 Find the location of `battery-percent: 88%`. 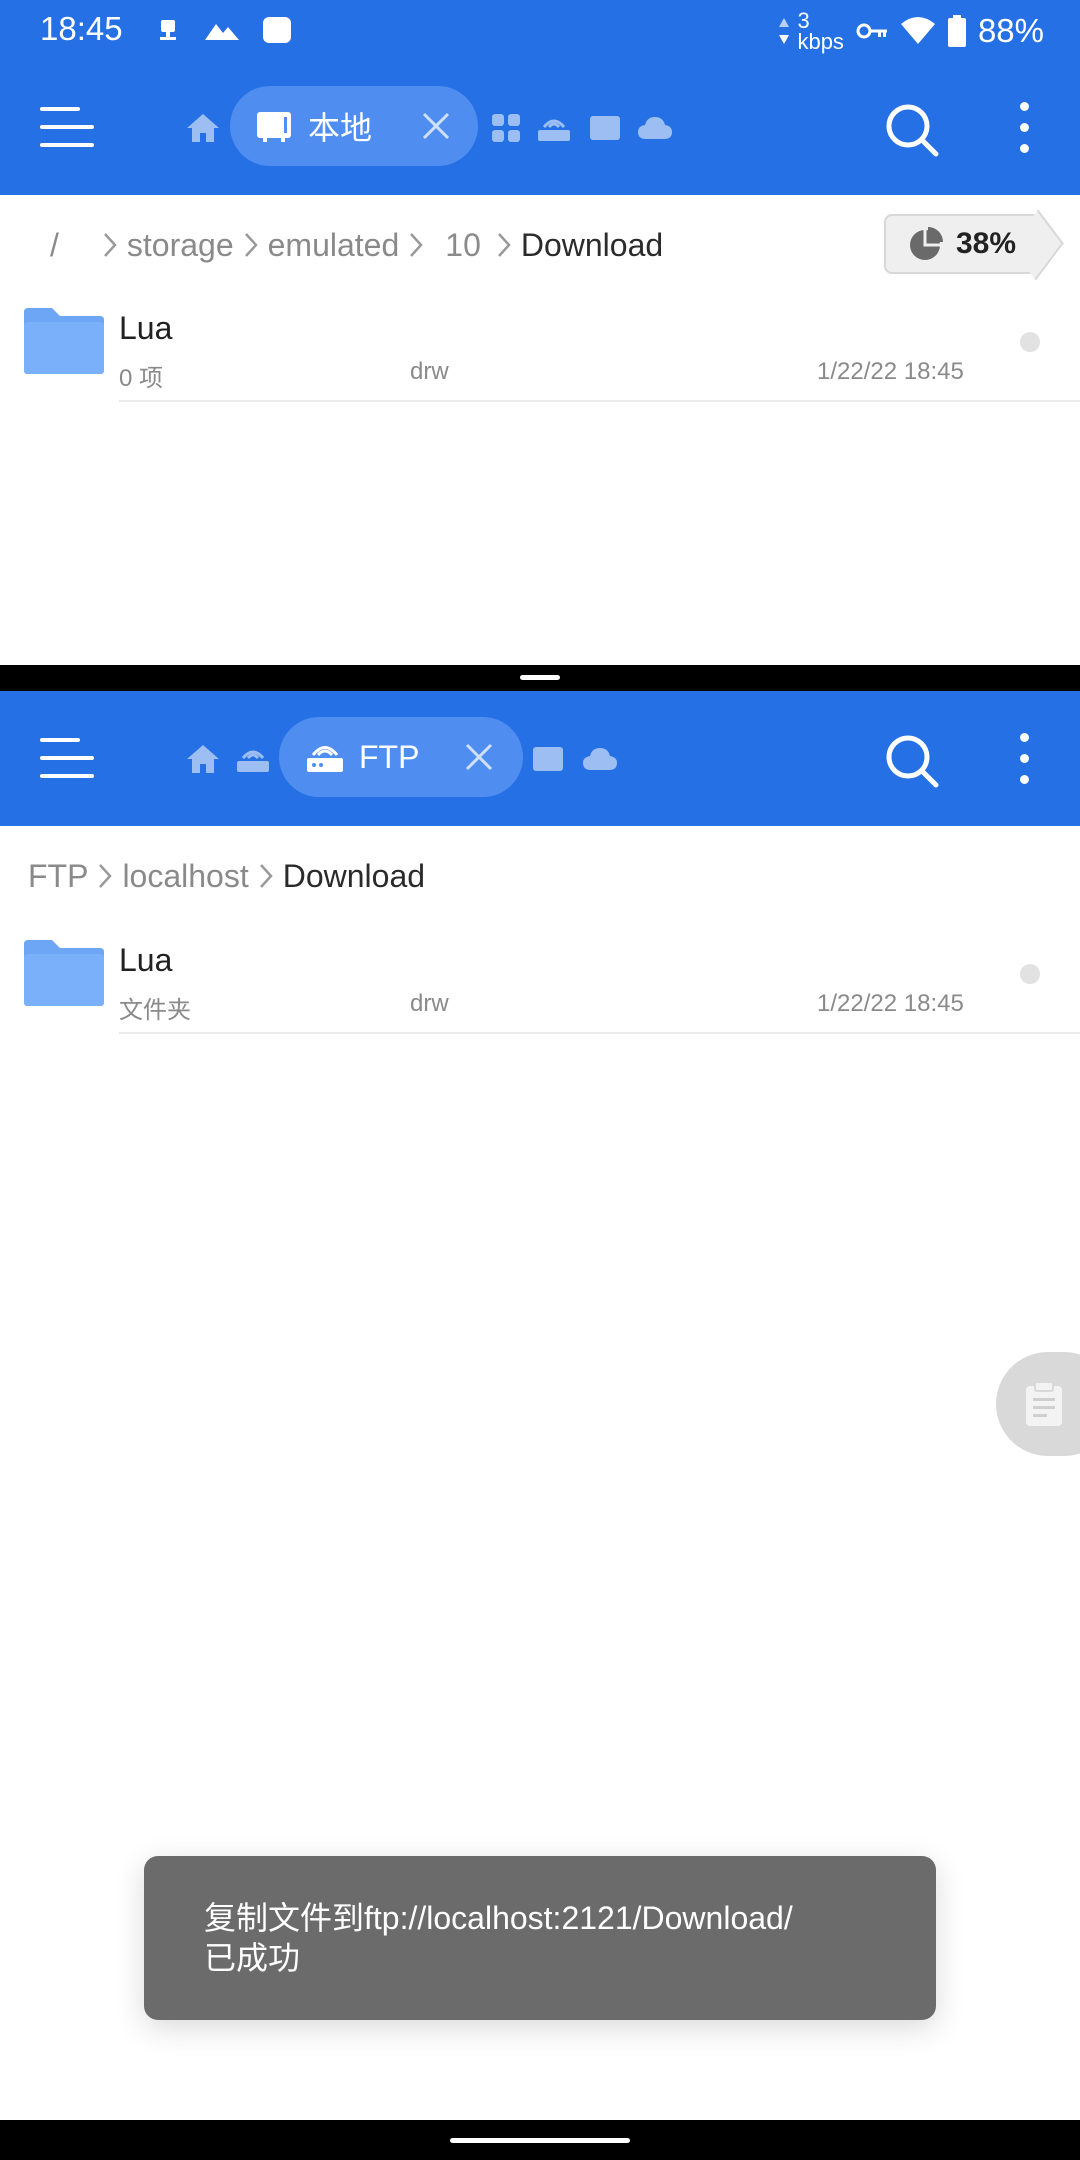

battery-percent: 88% is located at coordinates (1010, 30).